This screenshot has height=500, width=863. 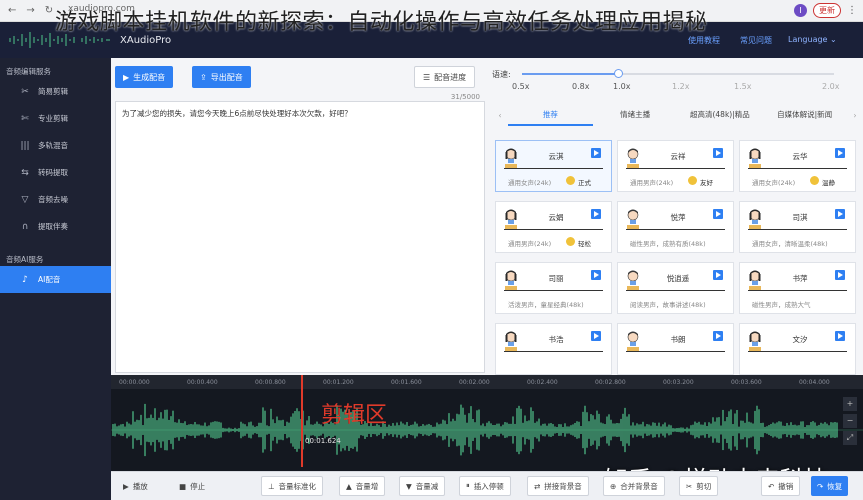 I want to click on ruler-tick: 00:04.000, so click(x=814, y=382).